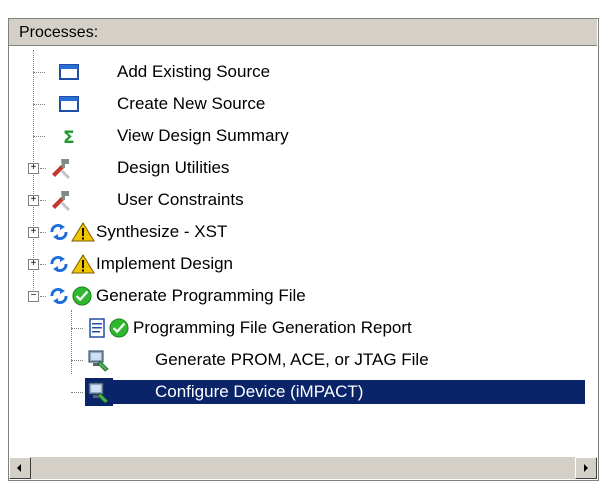 This screenshot has height=483, width=601. I want to click on sigma-icon: Σ, so click(69, 137).